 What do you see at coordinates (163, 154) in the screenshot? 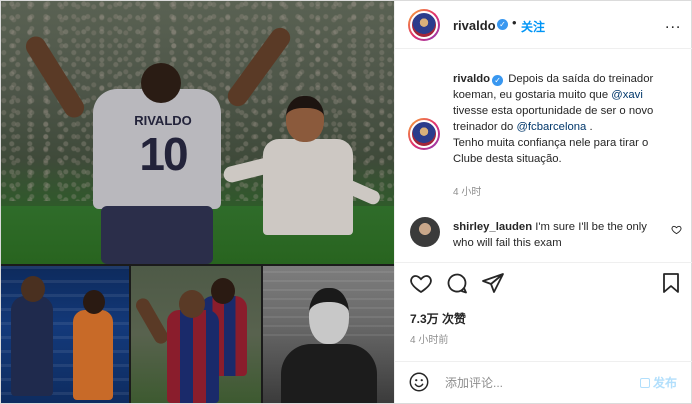
I see `jersey-number: 10` at bounding box center [163, 154].